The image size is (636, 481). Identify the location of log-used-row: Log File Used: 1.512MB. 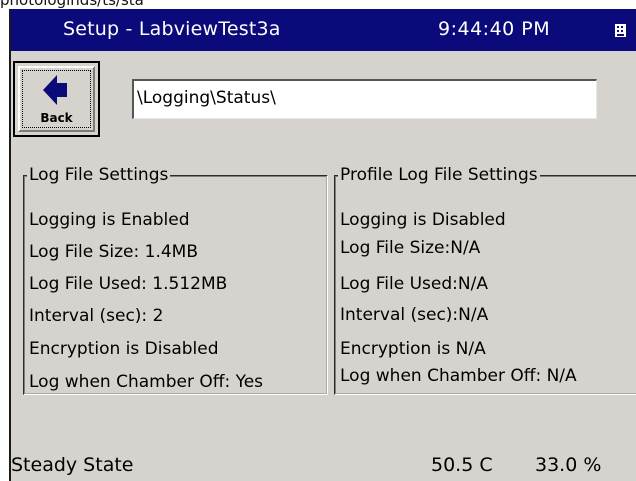
(128, 284).